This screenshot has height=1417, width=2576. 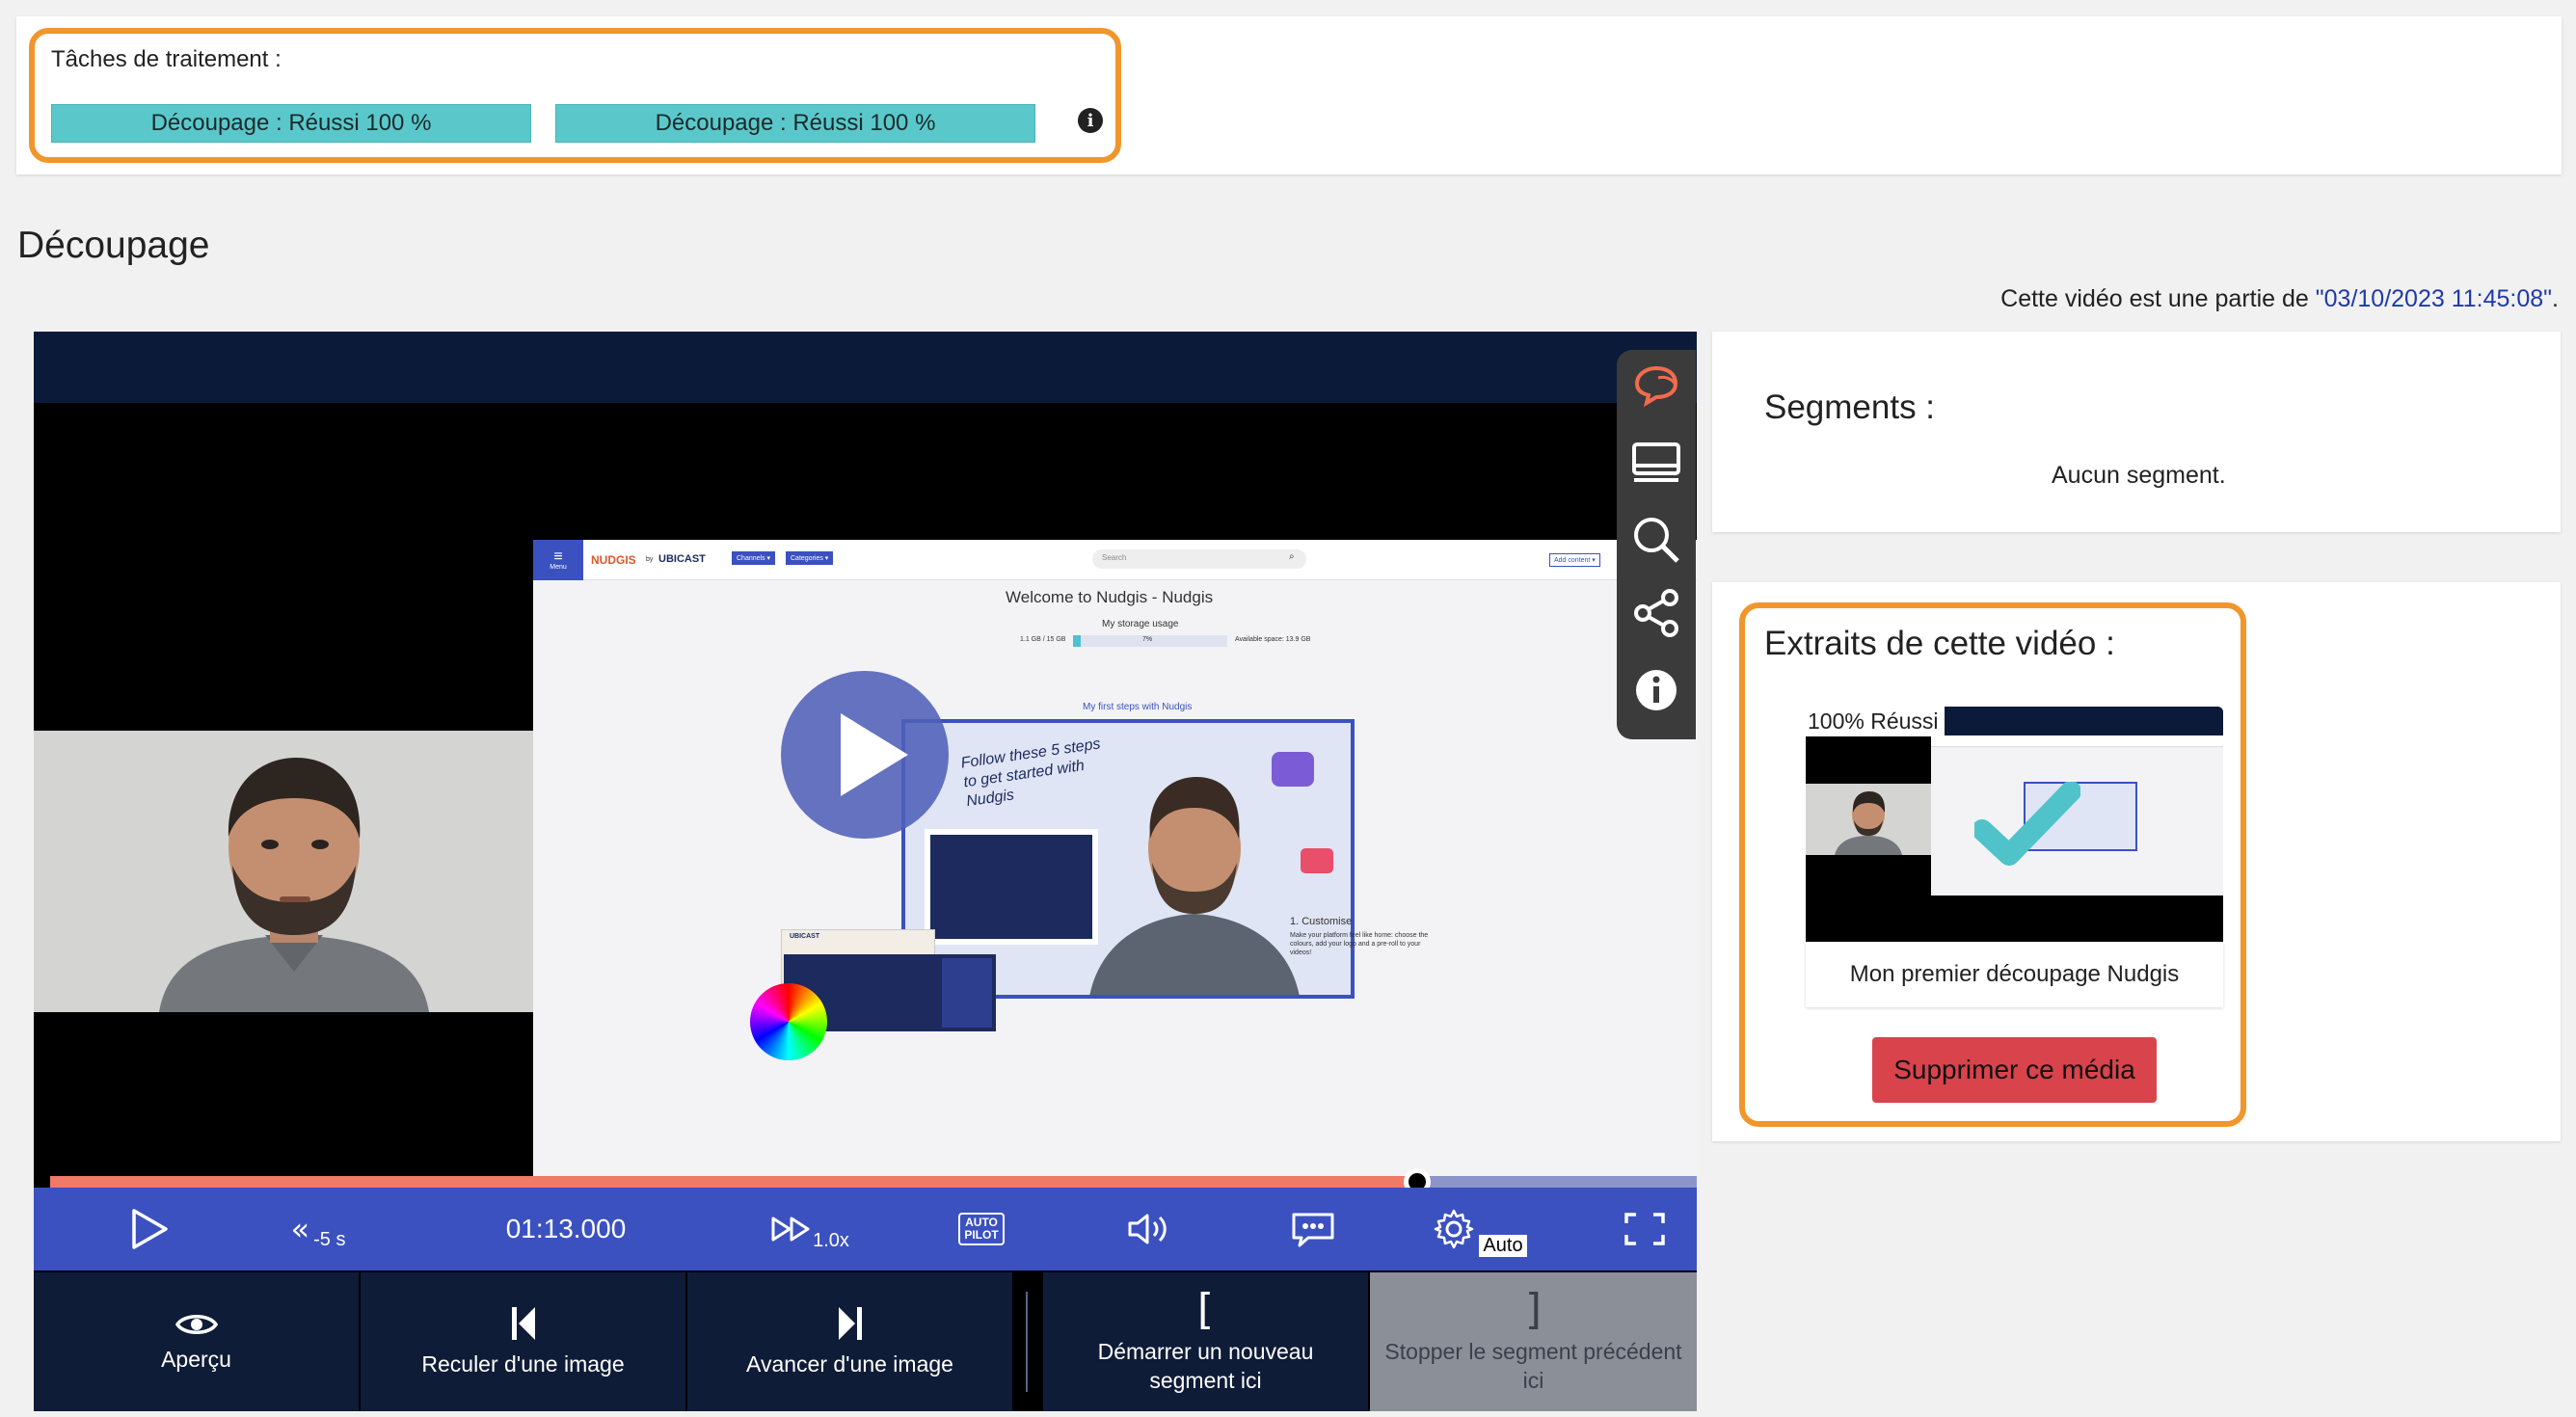 I want to click on stop-segment-button: ] Stopper le segment précédent ici, so click(x=1534, y=1341).